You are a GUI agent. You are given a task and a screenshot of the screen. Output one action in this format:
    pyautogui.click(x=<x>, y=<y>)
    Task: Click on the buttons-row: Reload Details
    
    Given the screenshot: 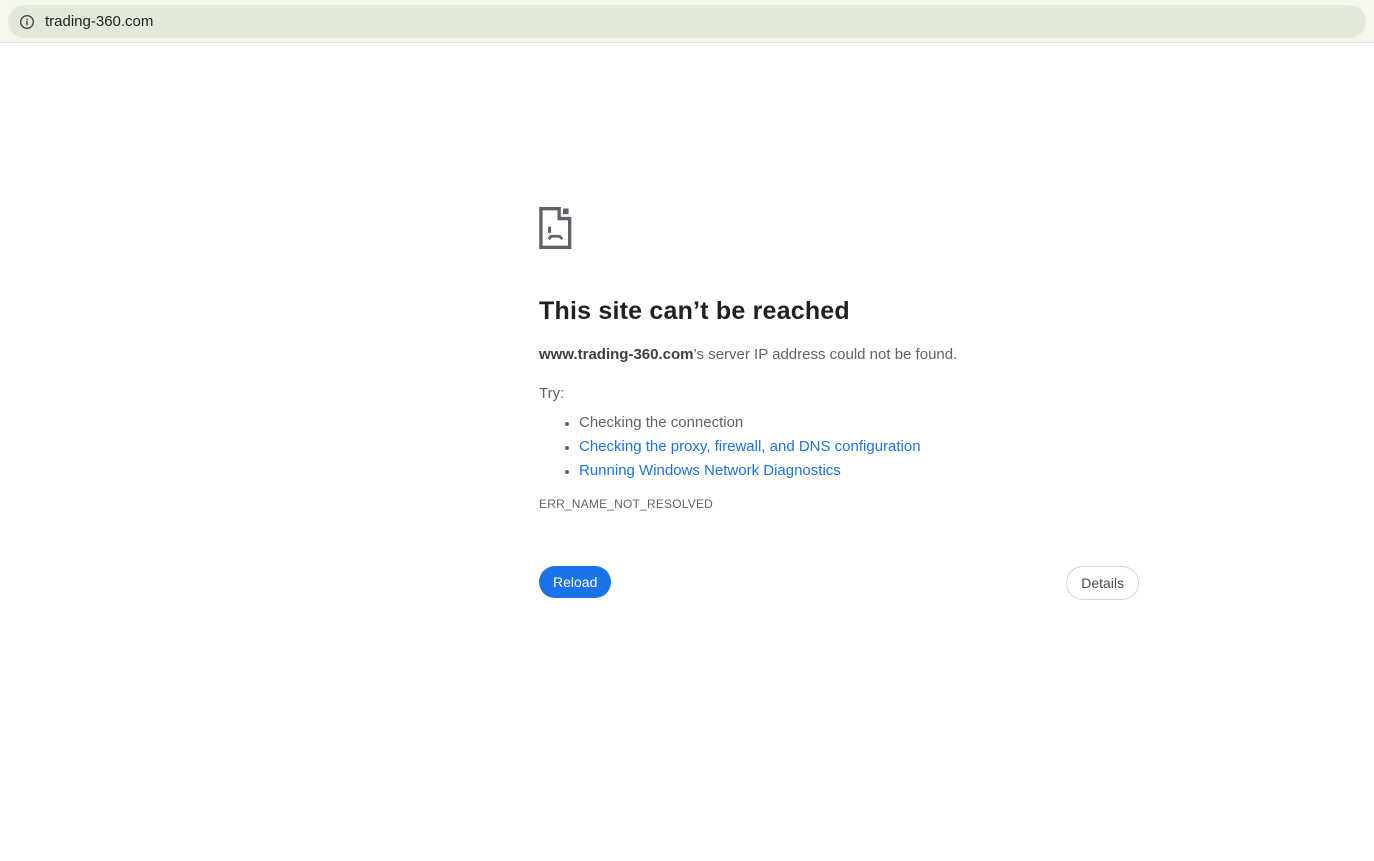 What is the action you would take?
    pyautogui.click(x=839, y=583)
    